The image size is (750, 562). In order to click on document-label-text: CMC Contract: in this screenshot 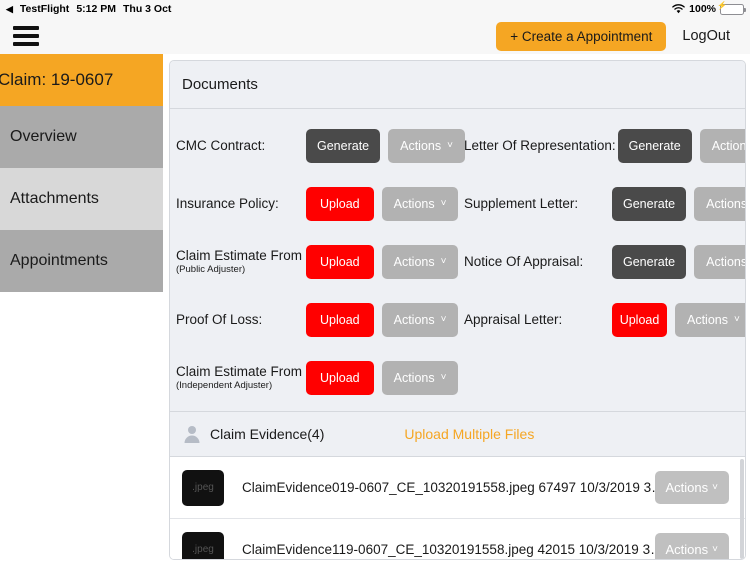, I will do `click(221, 146)`.